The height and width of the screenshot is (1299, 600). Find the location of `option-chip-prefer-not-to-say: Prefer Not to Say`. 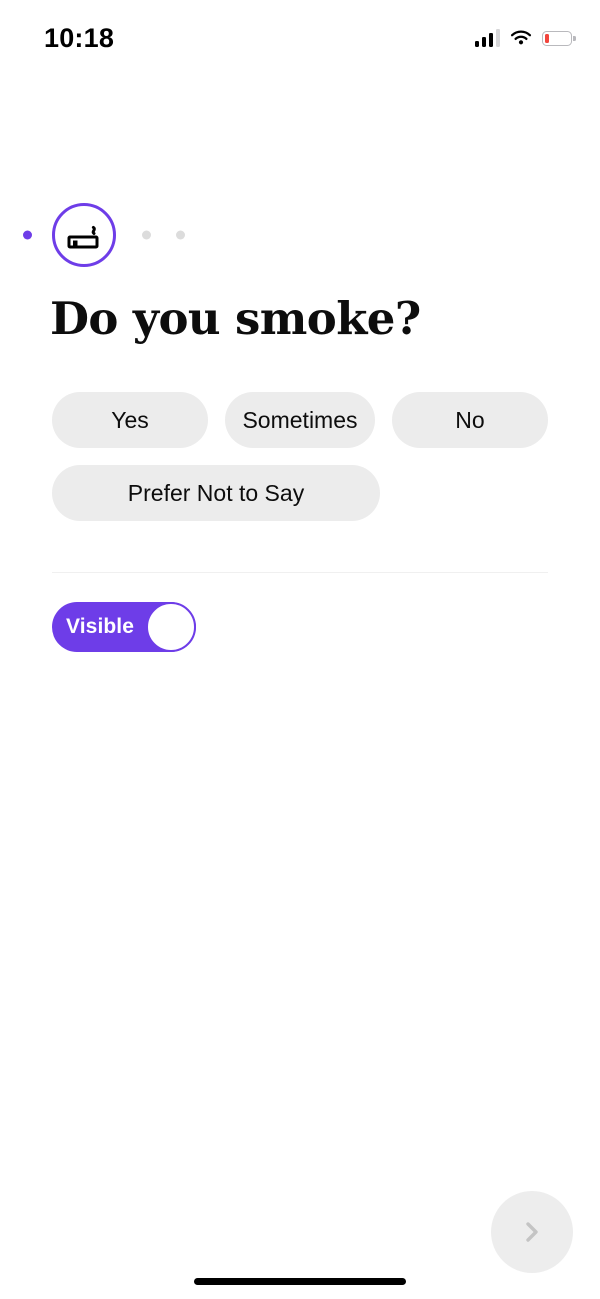

option-chip-prefer-not-to-say: Prefer Not to Say is located at coordinates (216, 493).